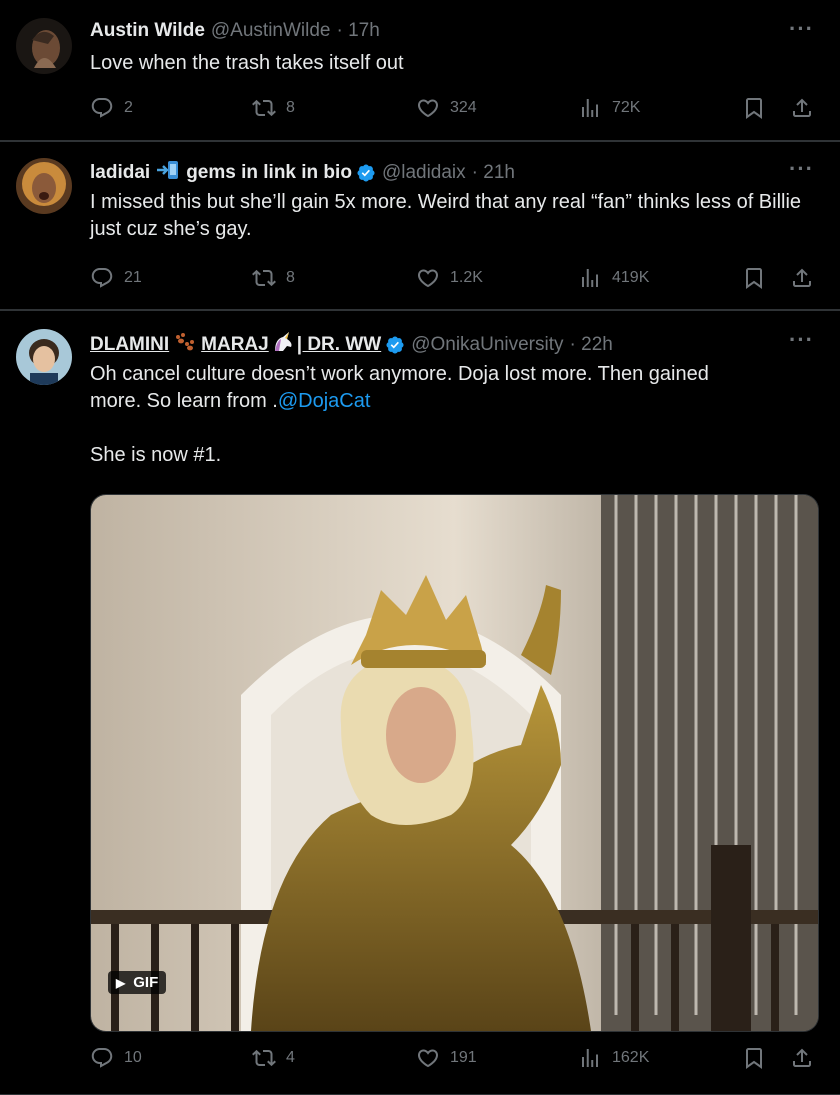 The height and width of the screenshot is (1095, 840). Describe the element at coordinates (290, 1057) in the screenshot. I see `retweet-count: 4` at that location.